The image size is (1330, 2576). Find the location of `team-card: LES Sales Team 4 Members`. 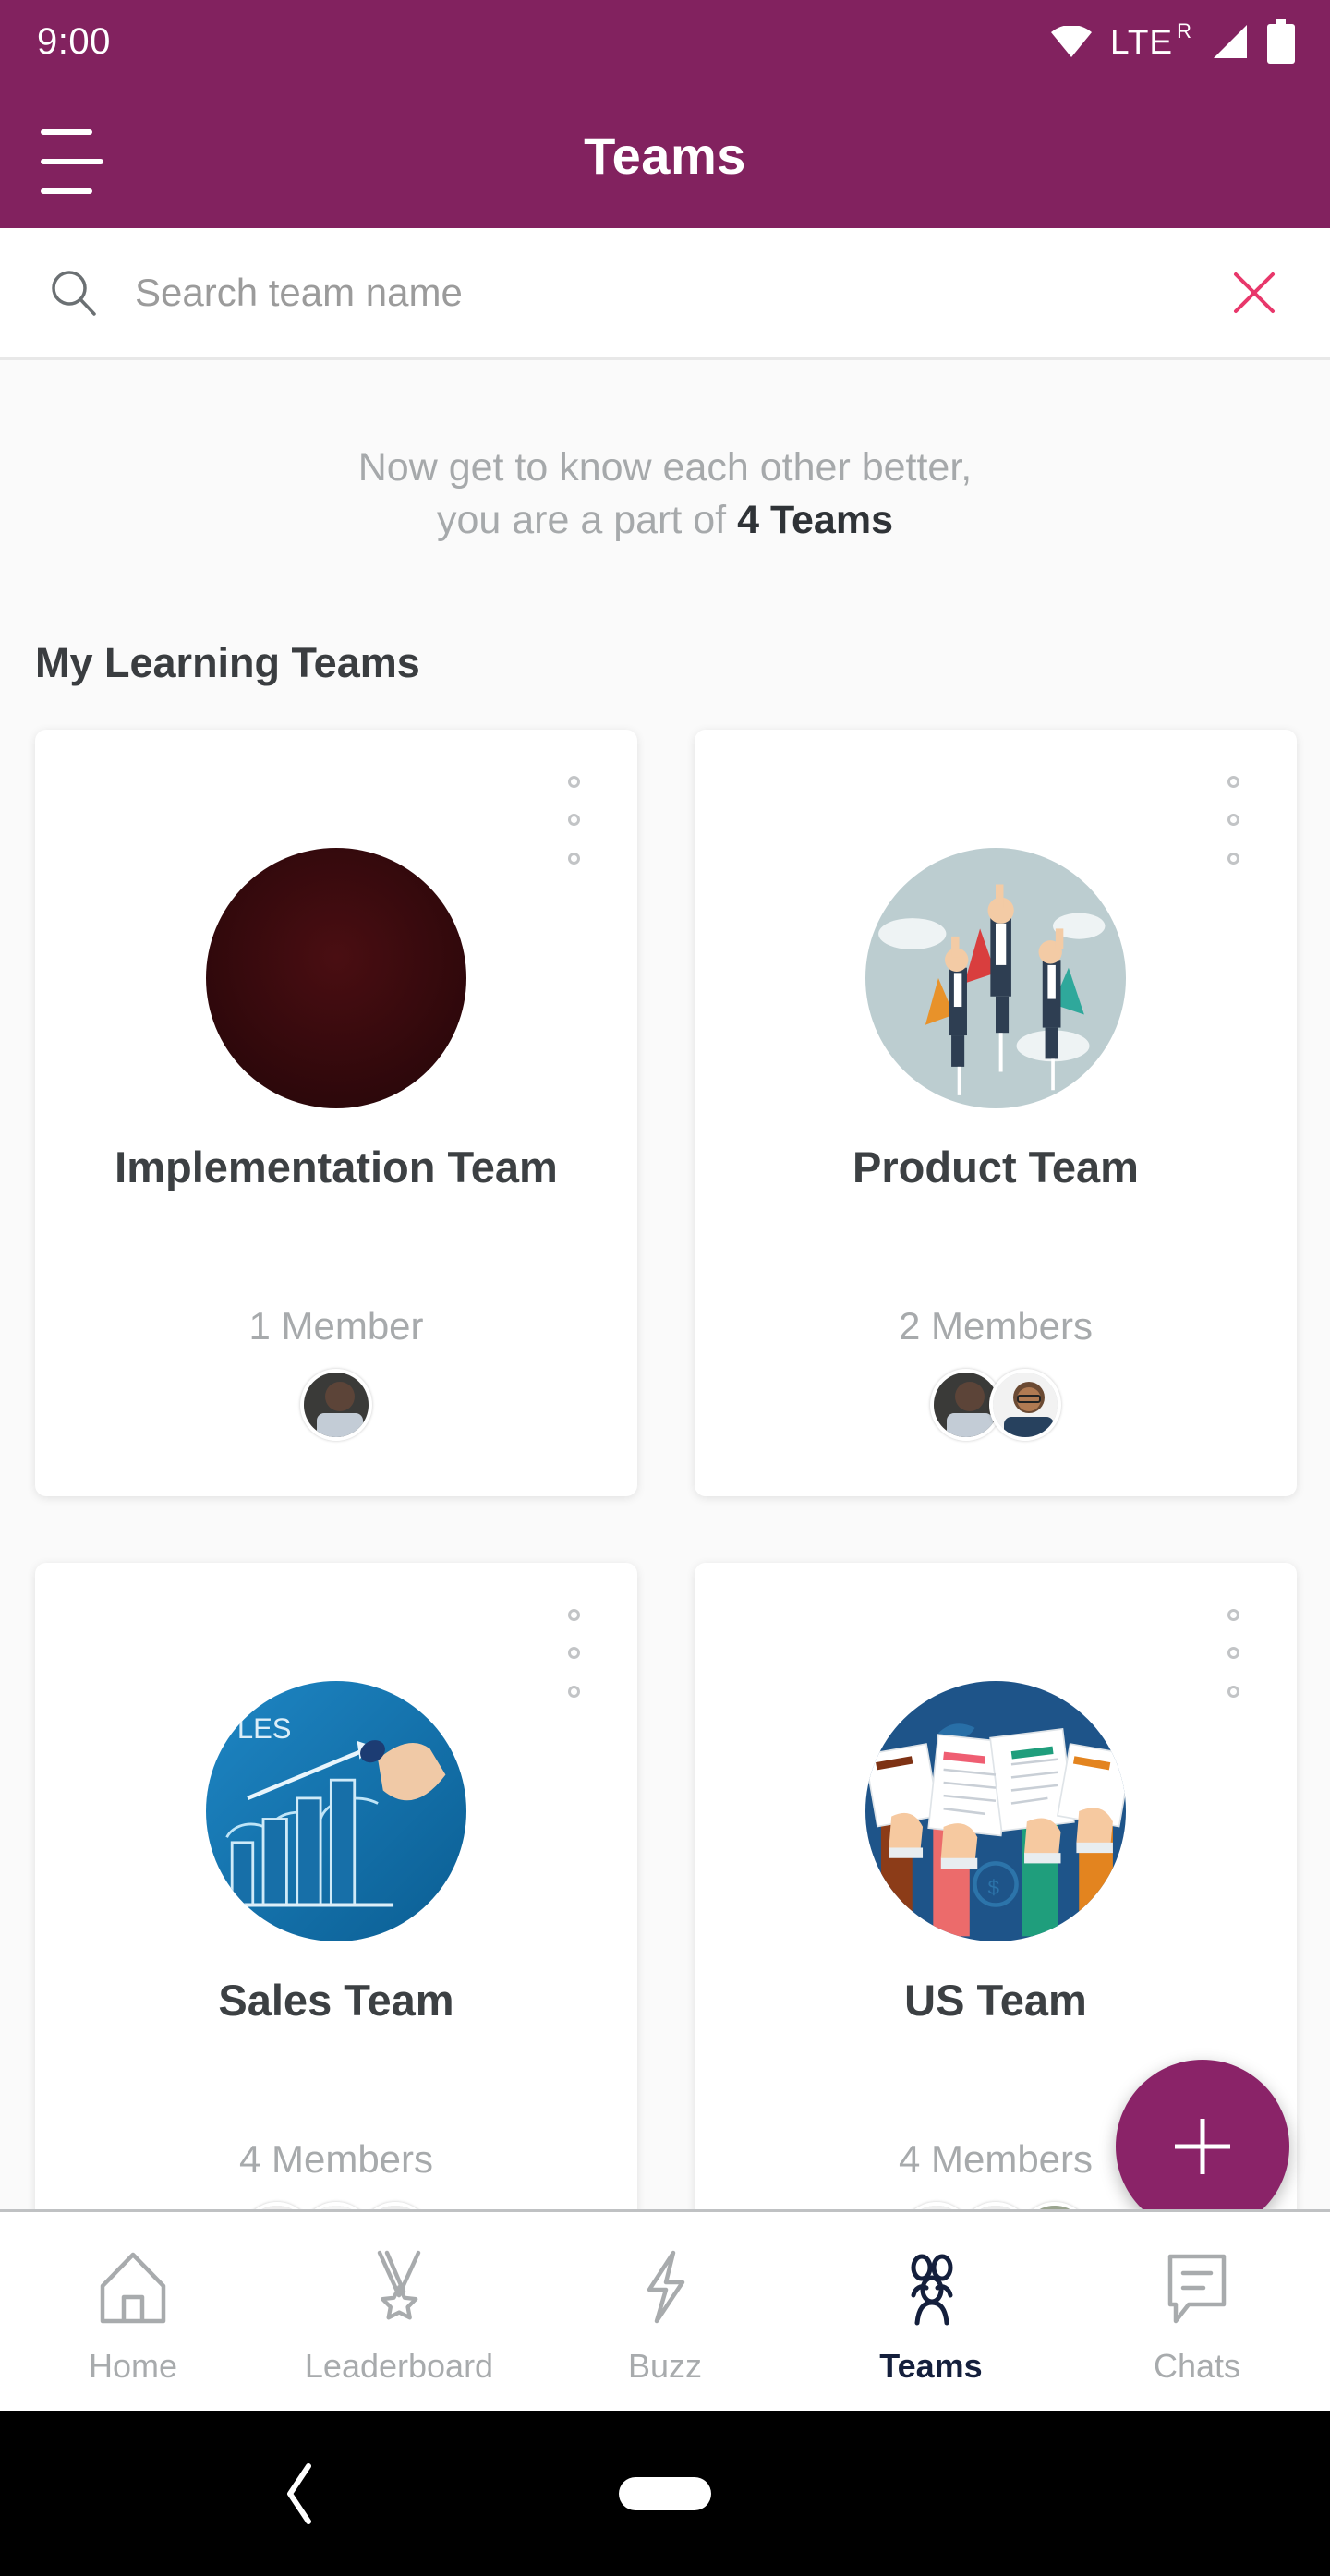

team-card: LES Sales Team 4 Members is located at coordinates (336, 1885).